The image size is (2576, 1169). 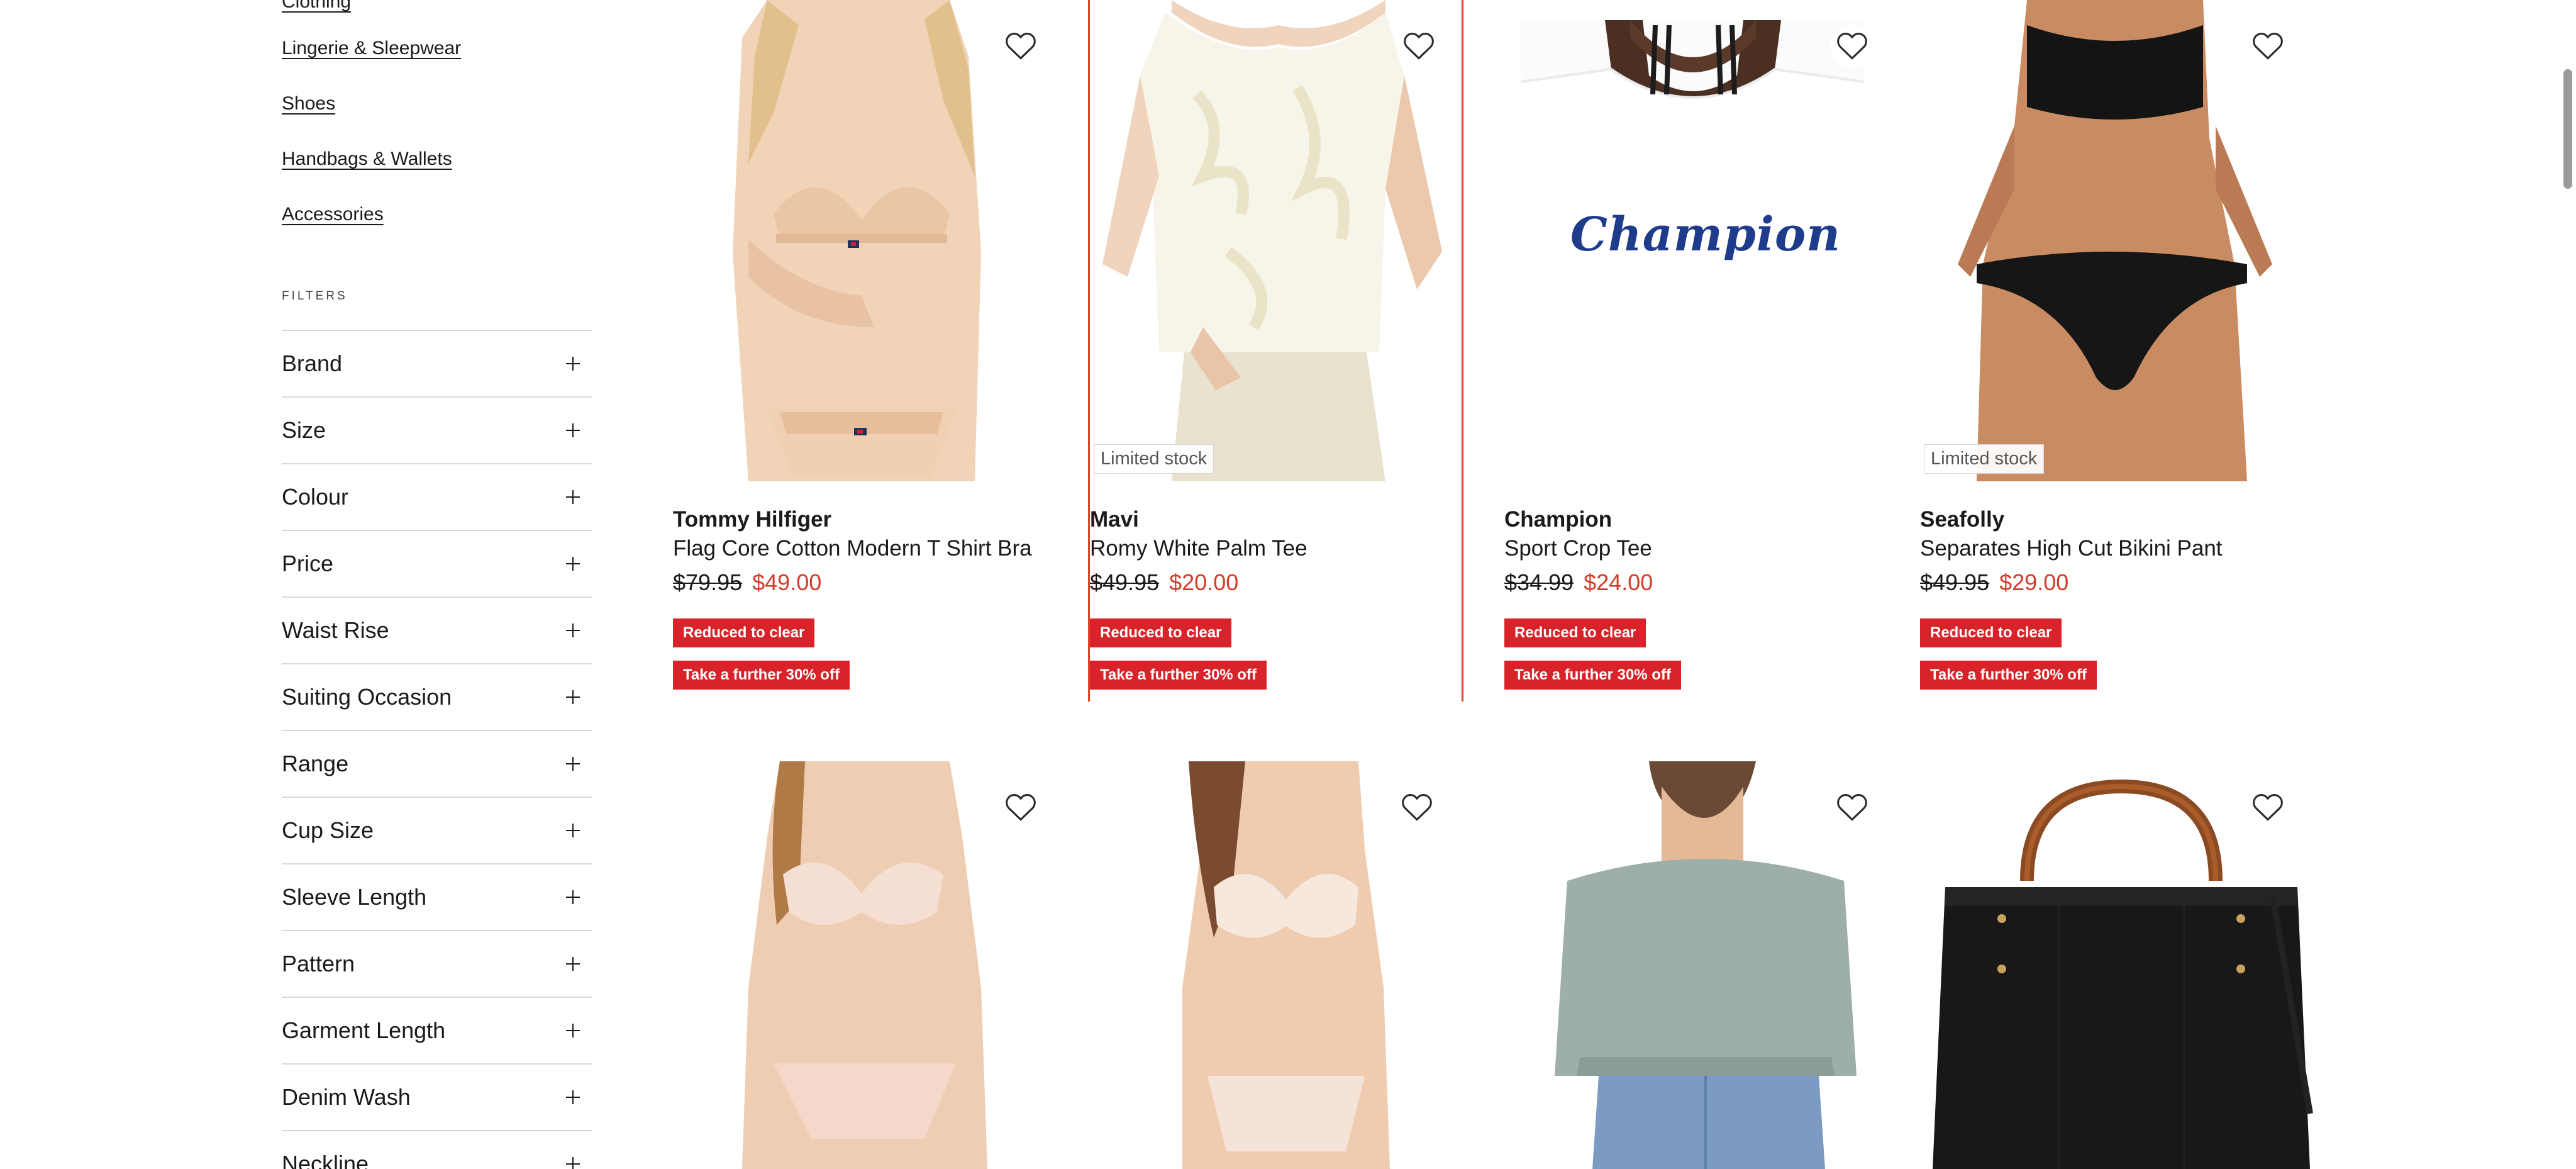 I want to click on scrollbar-thumb, so click(x=2567, y=129).